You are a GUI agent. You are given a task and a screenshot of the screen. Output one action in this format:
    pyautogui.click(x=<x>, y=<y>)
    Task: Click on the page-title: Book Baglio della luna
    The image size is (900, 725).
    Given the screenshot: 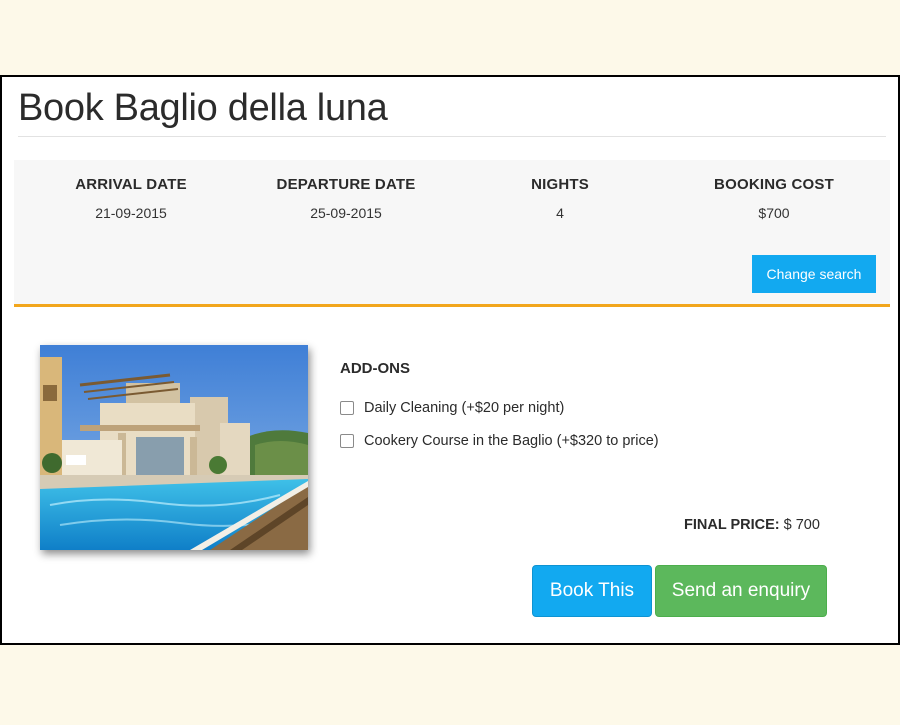 What is the action you would take?
    pyautogui.click(x=203, y=108)
    